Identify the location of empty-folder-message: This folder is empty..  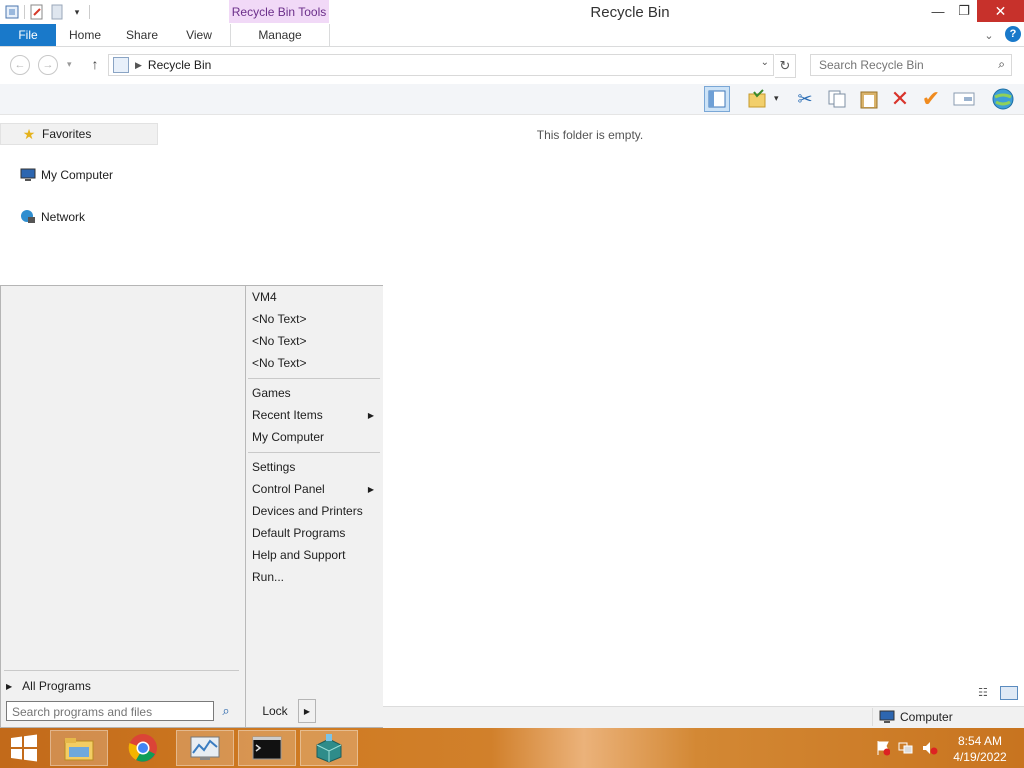
(590, 135).